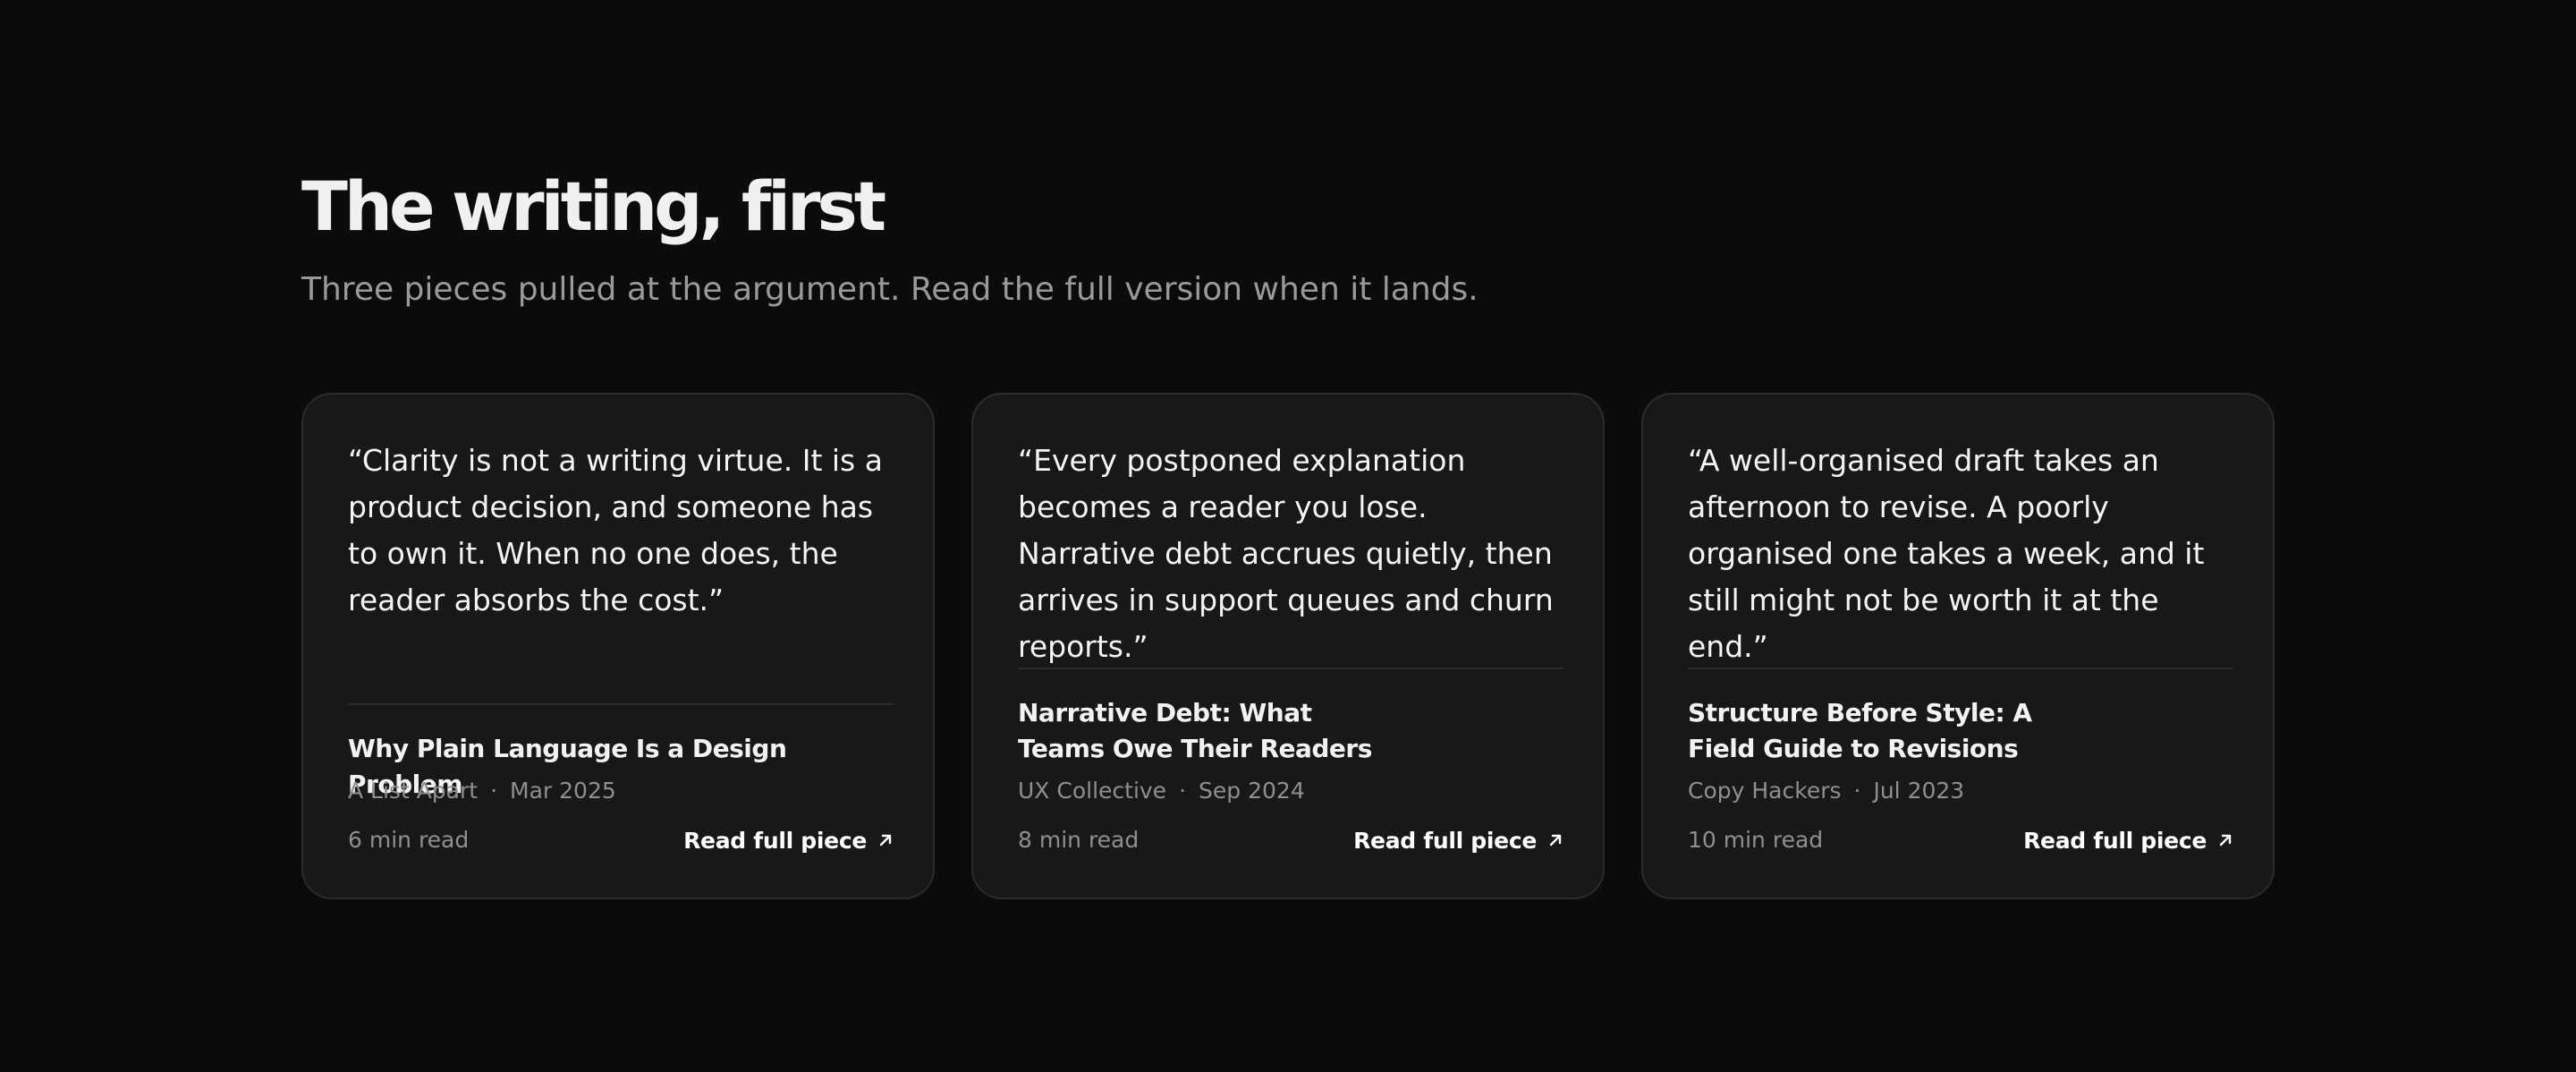  I want to click on card-footer: 6 min read Read full piece, so click(621, 840).